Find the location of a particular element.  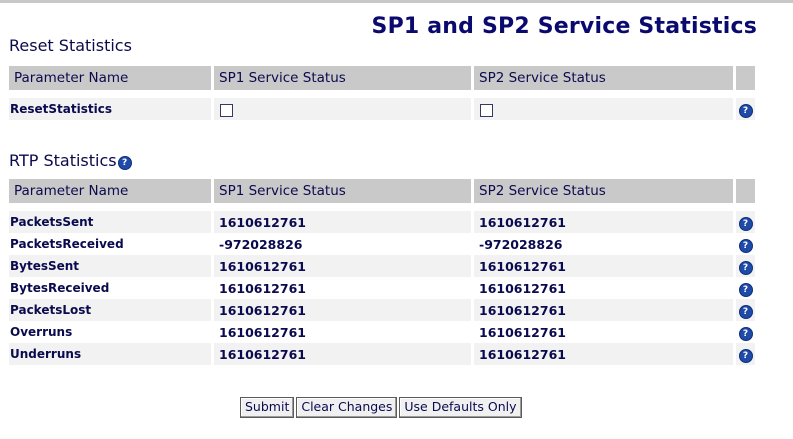

sp2-reset-cell is located at coordinates (605, 109).